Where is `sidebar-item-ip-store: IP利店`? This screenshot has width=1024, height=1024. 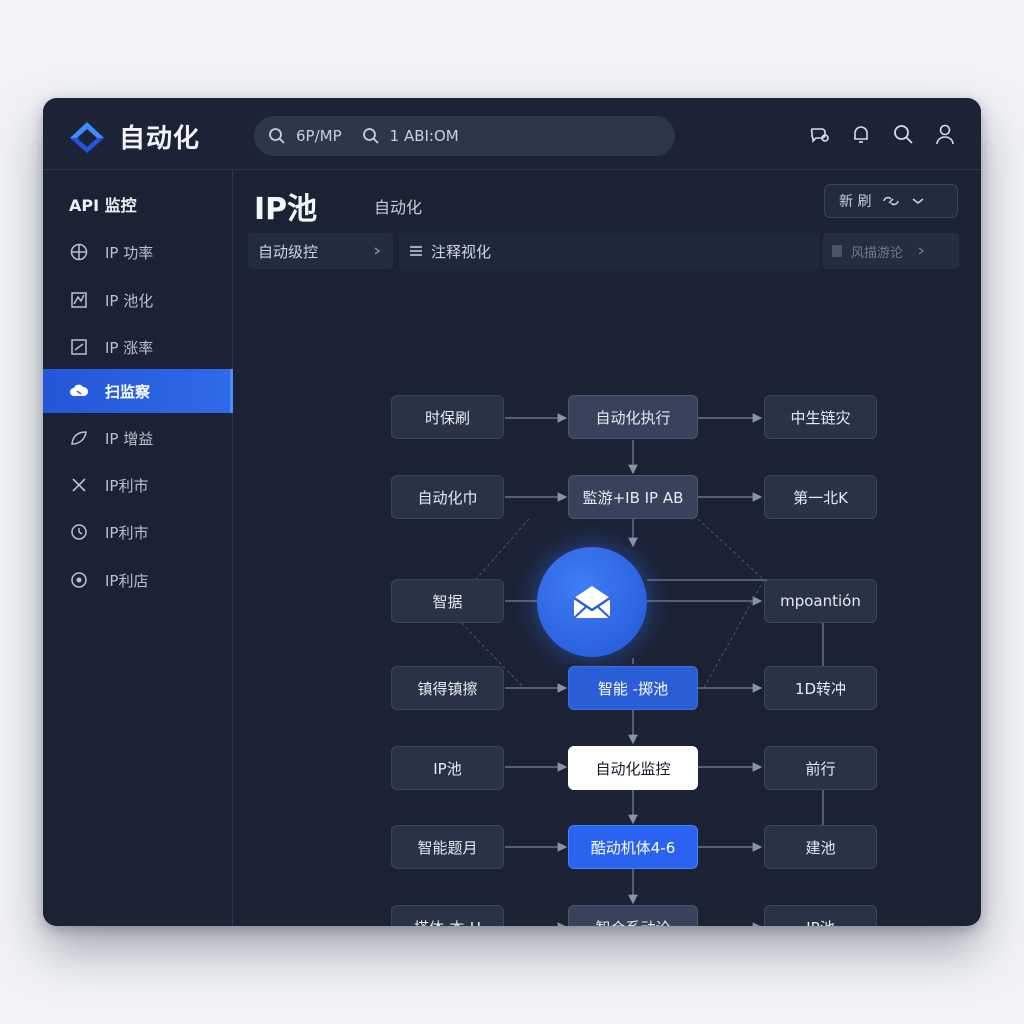 sidebar-item-ip-store: IP利店 is located at coordinates (138, 580).